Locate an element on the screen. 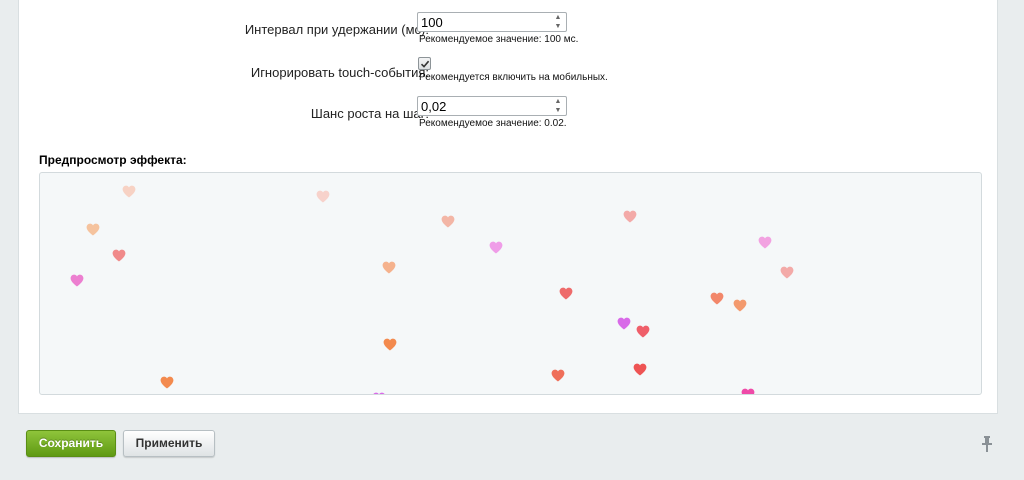 Image resolution: width=1024 pixels, height=480 pixels. checkmark-icon is located at coordinates (425, 64).